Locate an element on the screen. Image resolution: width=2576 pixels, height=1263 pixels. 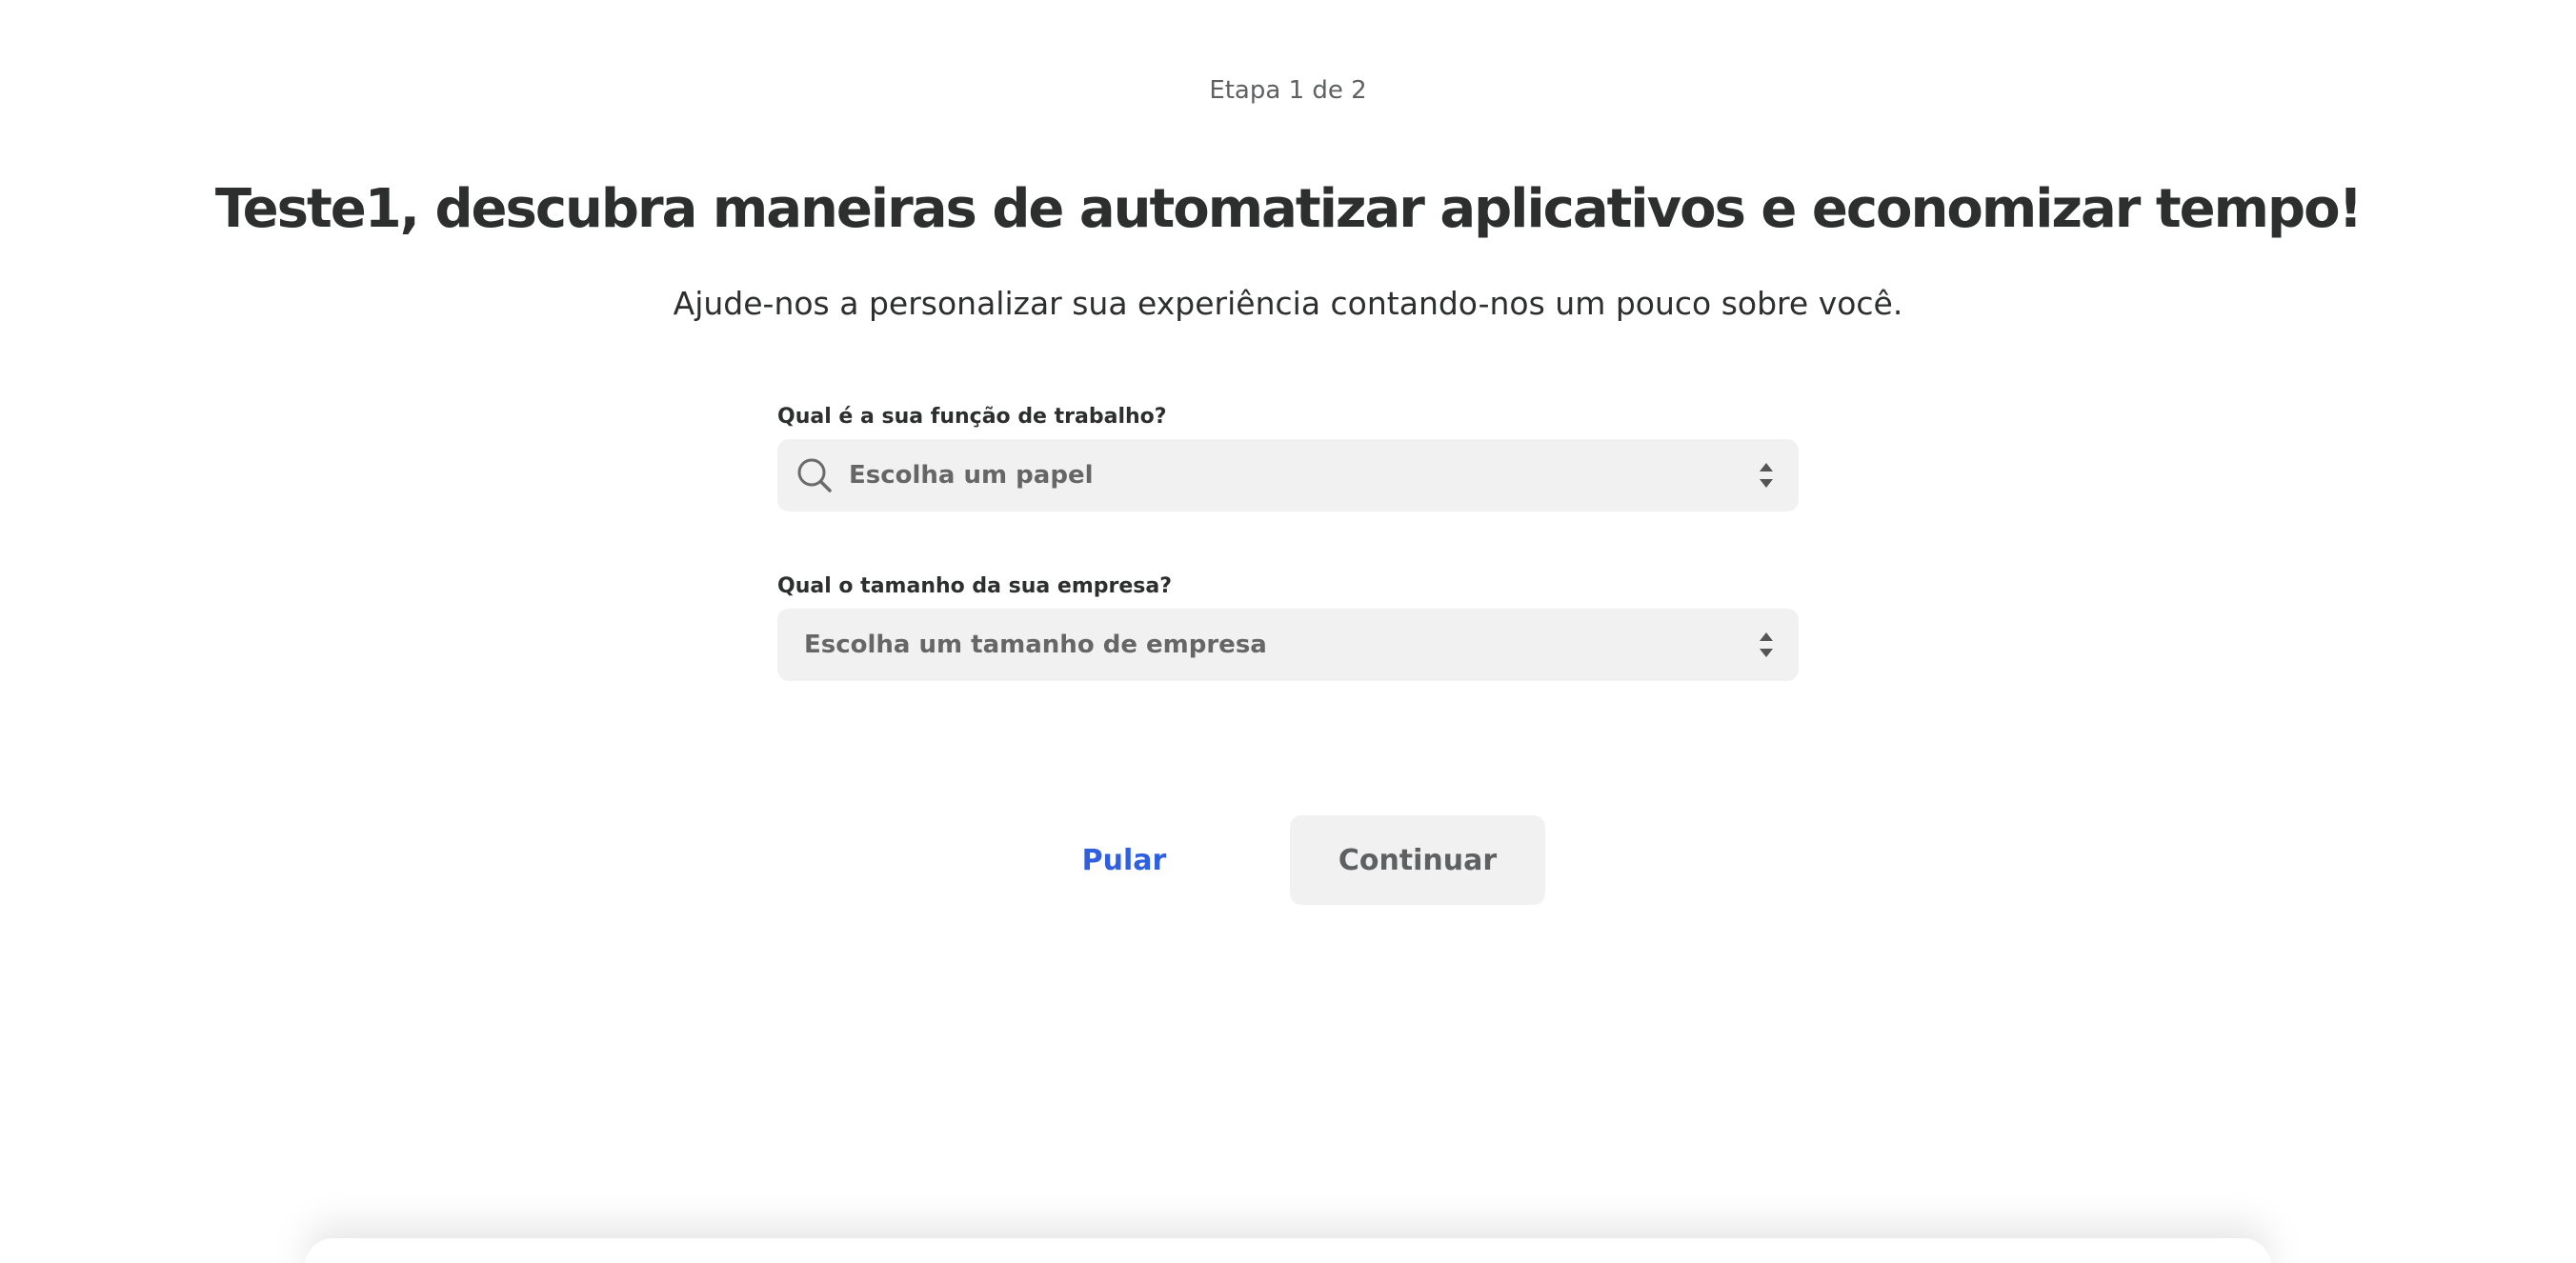
step-indicator: Etapa 1 de 2 is located at coordinates (1288, 90).